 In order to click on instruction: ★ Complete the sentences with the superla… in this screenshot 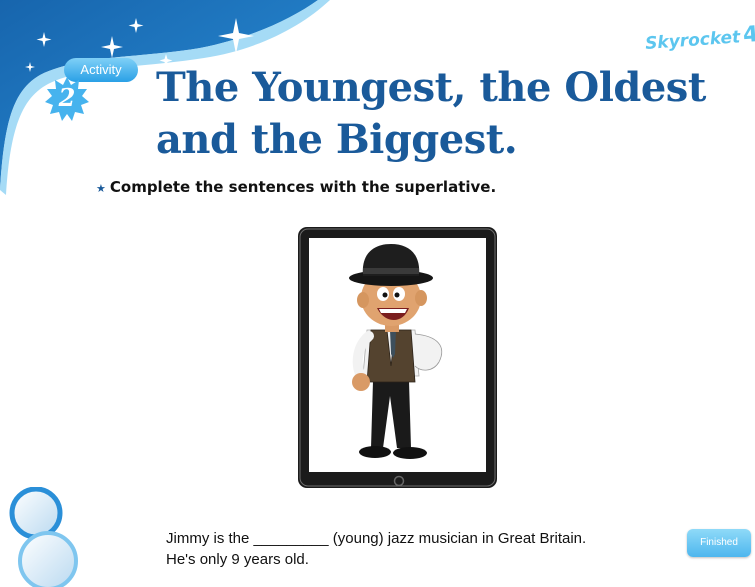, I will do `click(296, 187)`.